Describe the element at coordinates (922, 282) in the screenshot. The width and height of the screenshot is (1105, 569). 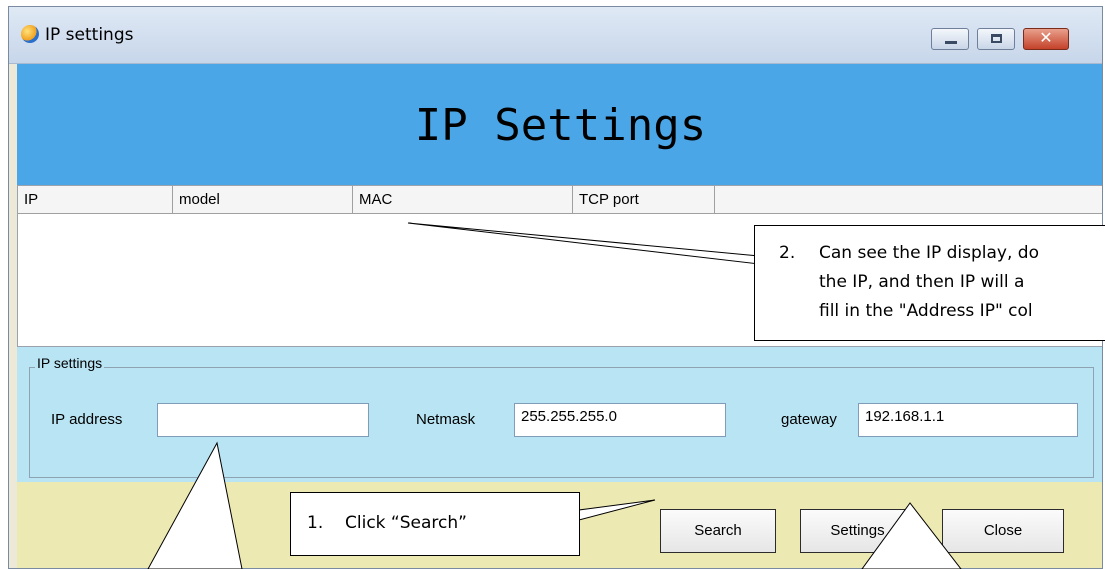
I see `step2-line-2: the IP, and then IP will a` at that location.